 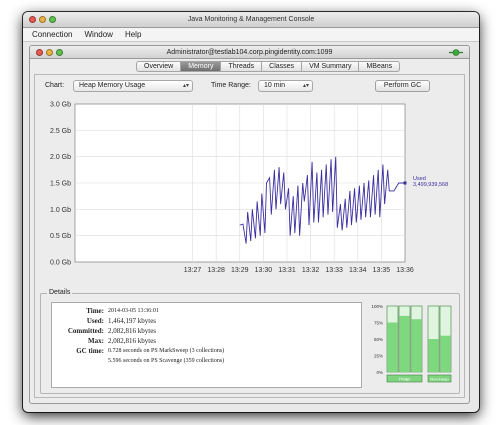 I want to click on menu-help: Help, so click(x=133, y=34).